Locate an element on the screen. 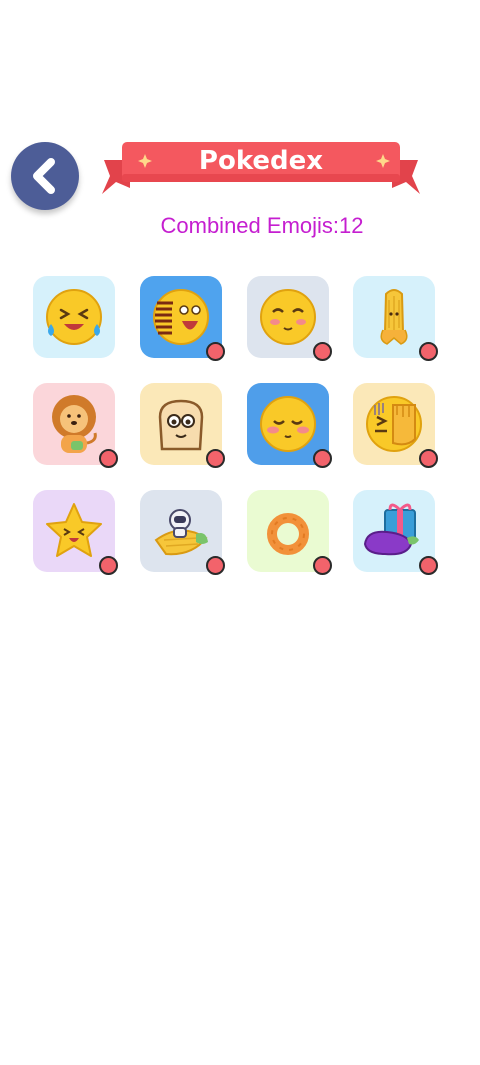 The image size is (480, 1065). laughing-tears-icon is located at coordinates (74, 319).